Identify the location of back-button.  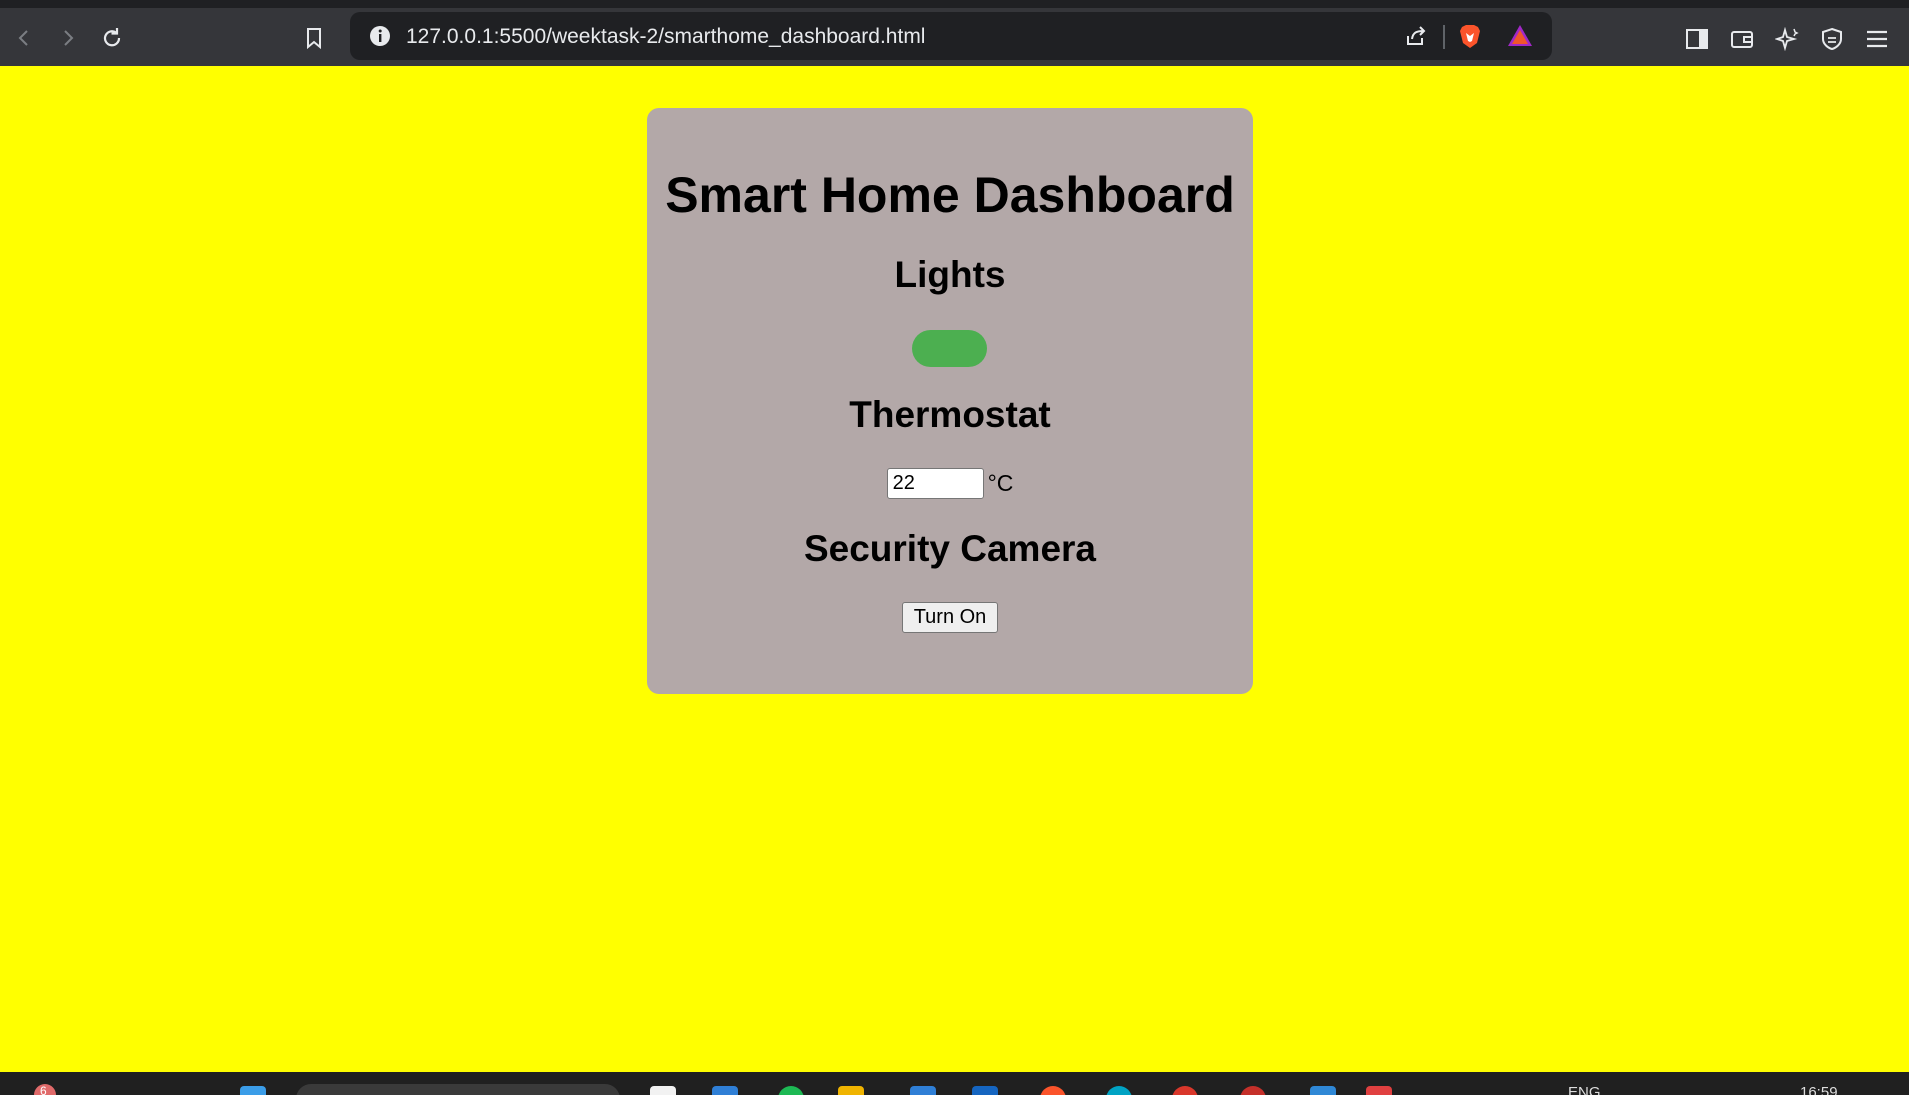
(24, 38).